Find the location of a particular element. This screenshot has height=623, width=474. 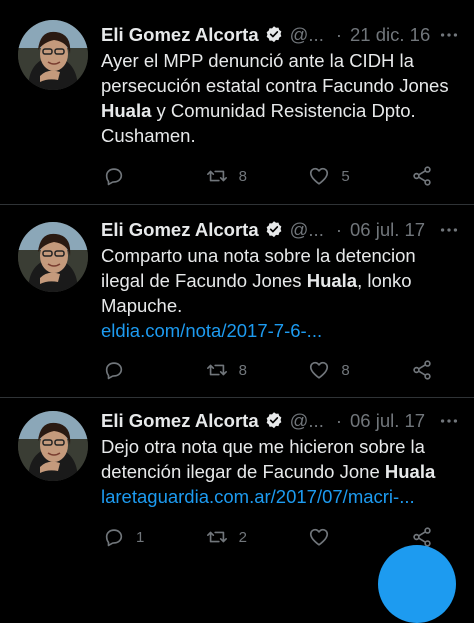

retweet-button: 2 is located at coordinates (241, 537).